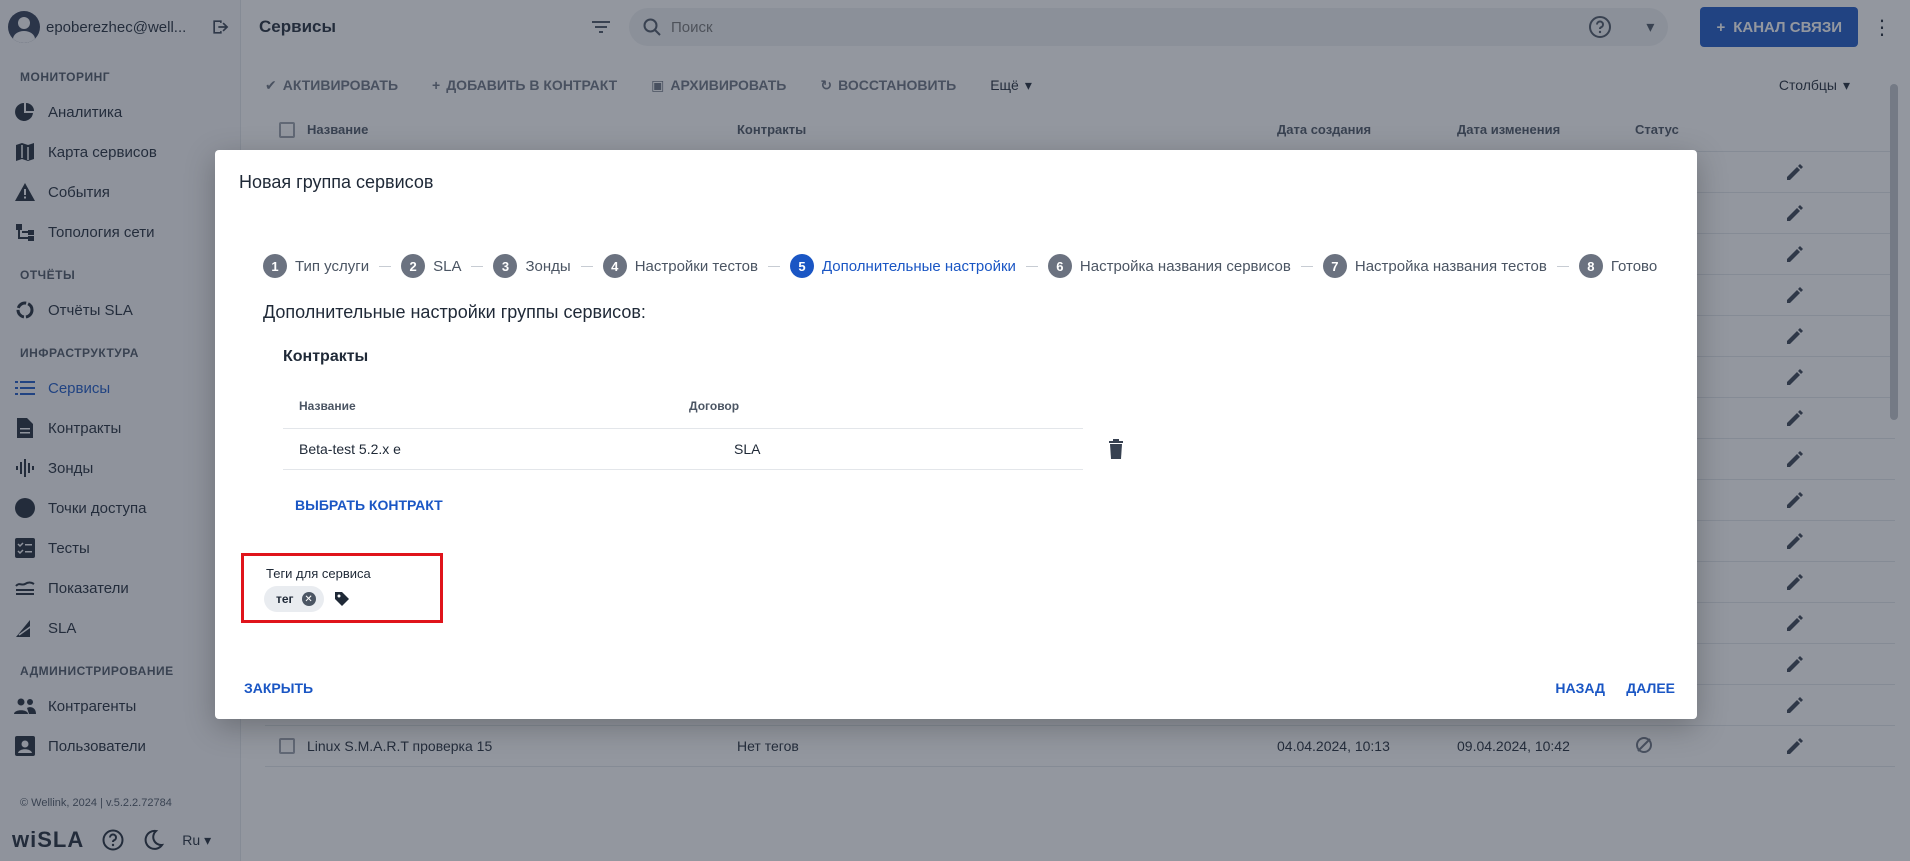  What do you see at coordinates (918, 266) in the screenshot?
I see `step-label: Дополнительные настройки` at bounding box center [918, 266].